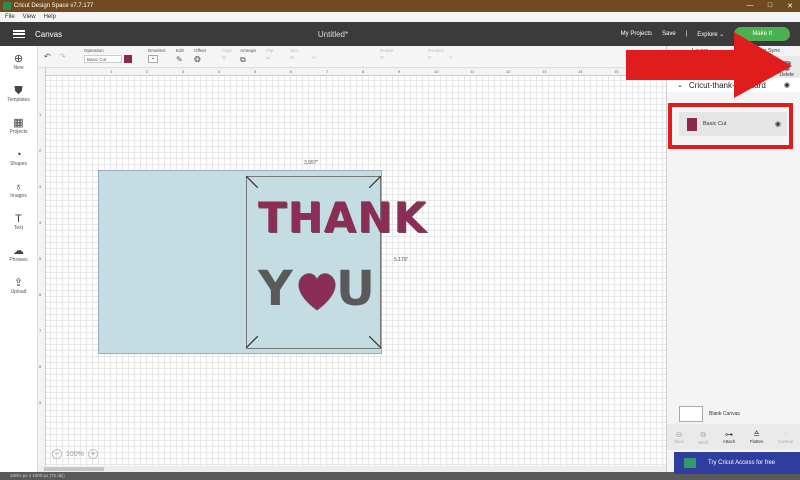 This screenshot has height=480, width=800. What do you see at coordinates (183, 71) in the screenshot?
I see `ruler-tick-label: 3` at bounding box center [183, 71].